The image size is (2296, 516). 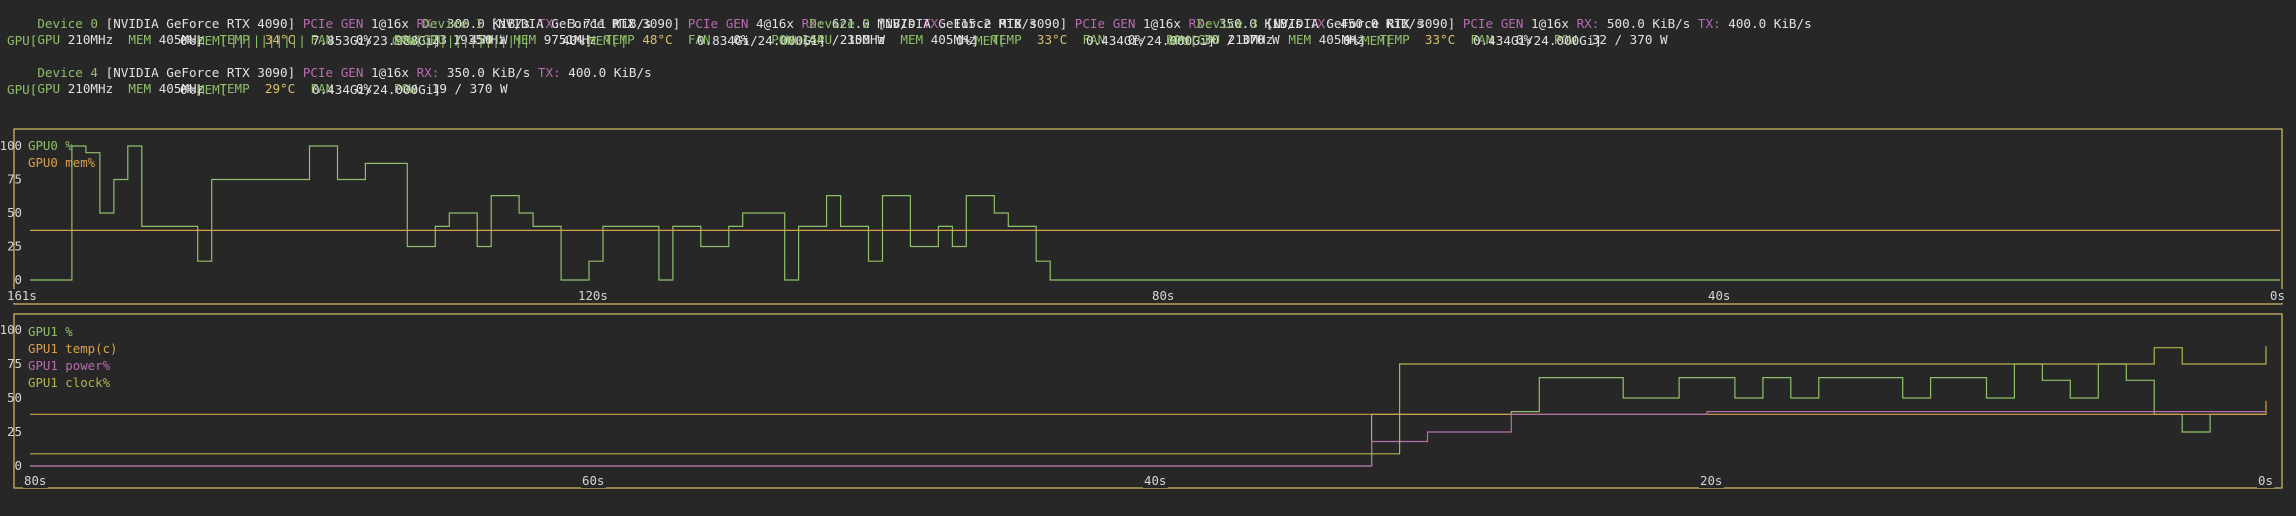 I want to click on plot-0-xtick-label: 120s, so click(x=593, y=295).